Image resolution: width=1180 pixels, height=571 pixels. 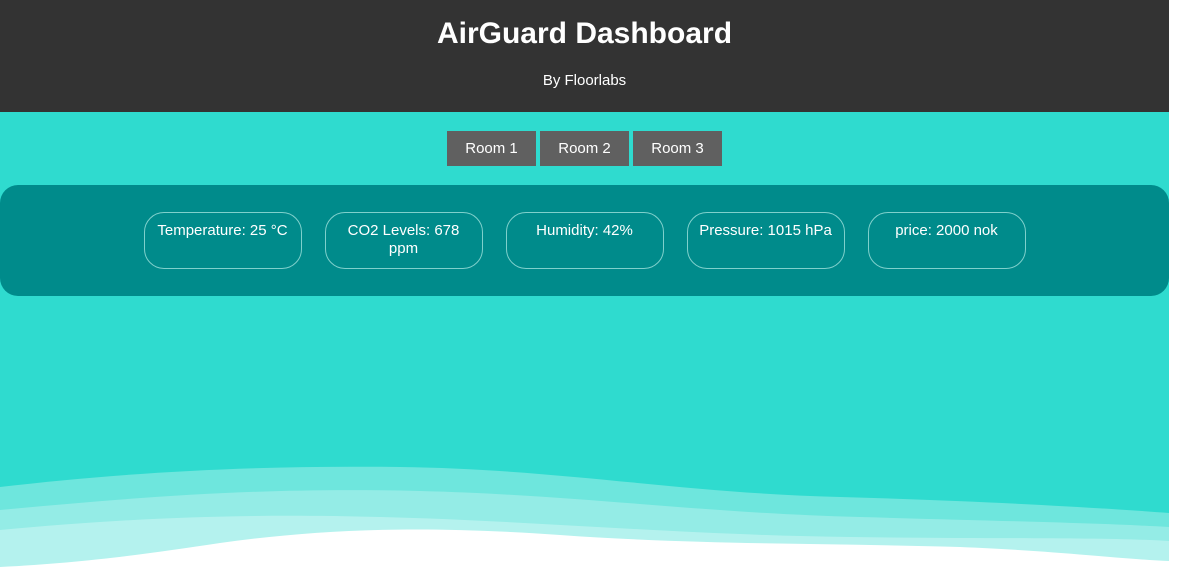 I want to click on page-title: AirGuard Dashboard, so click(x=584, y=33).